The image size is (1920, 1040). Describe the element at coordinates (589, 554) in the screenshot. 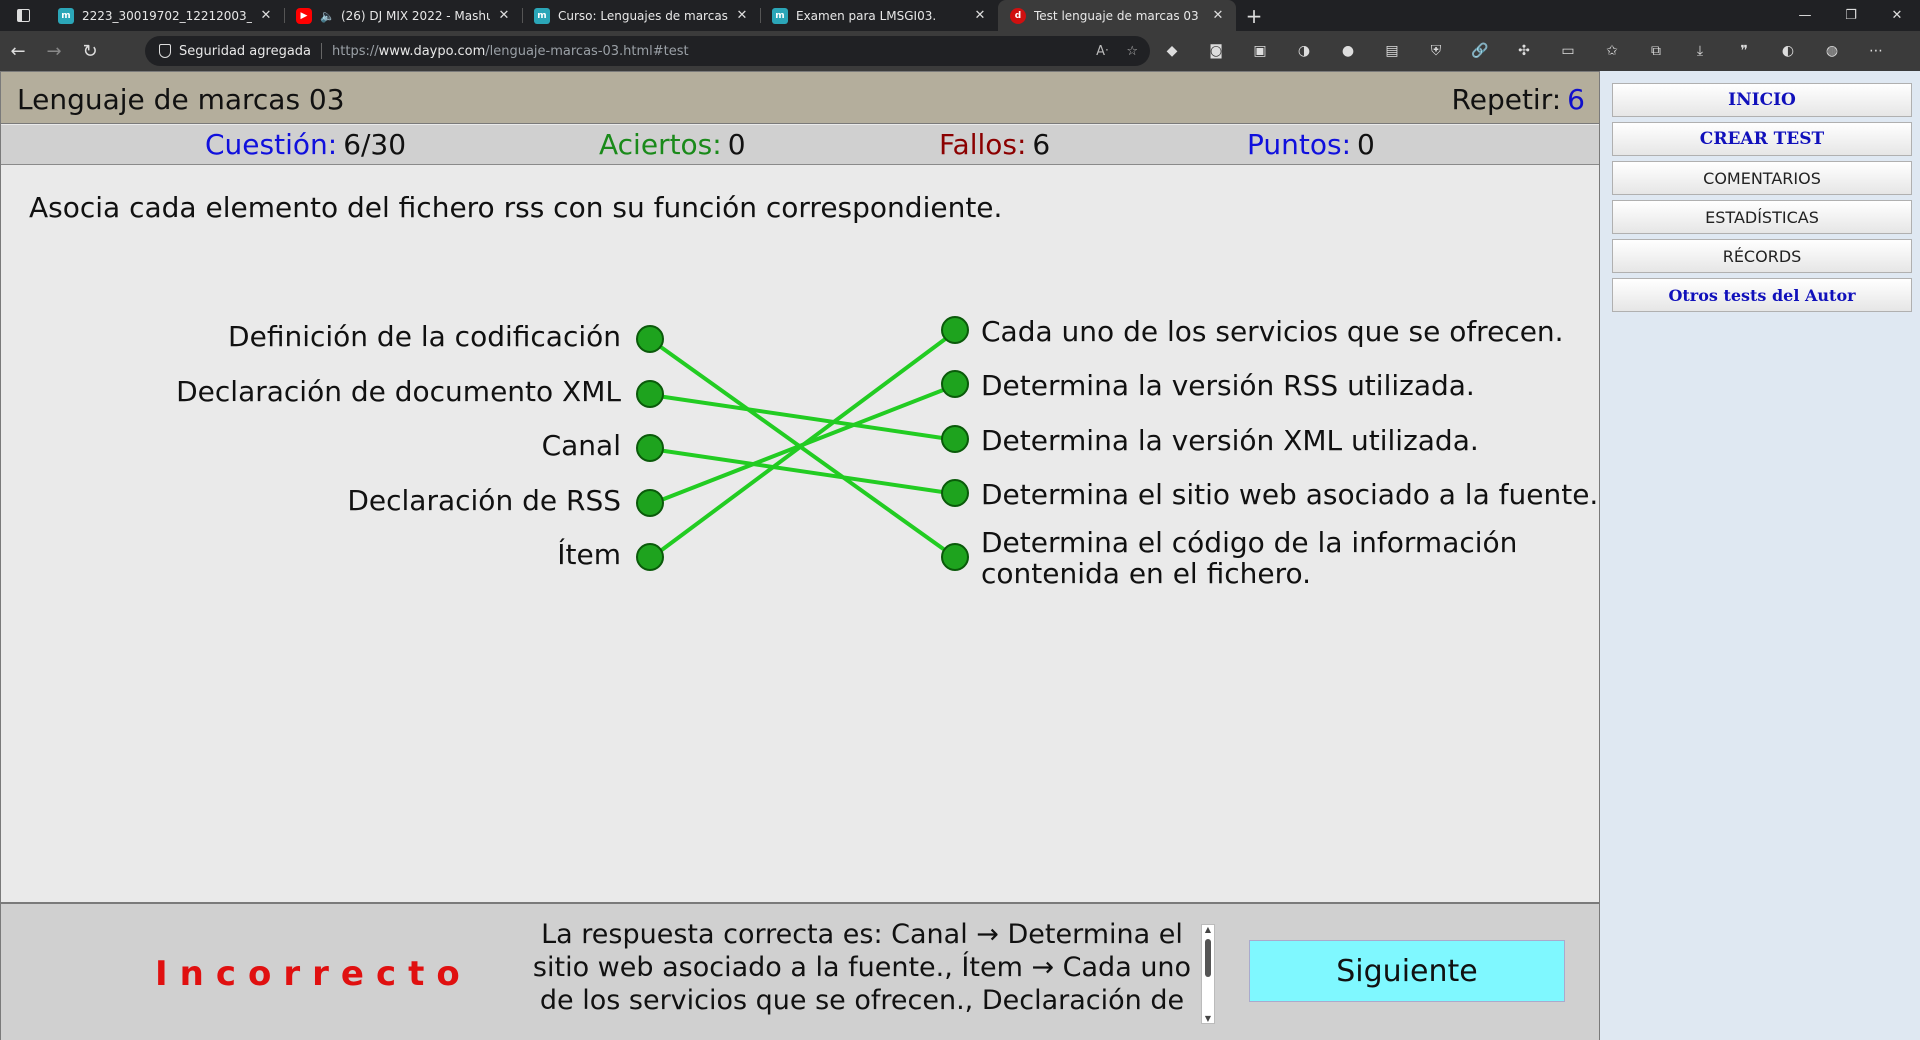

I see `left-item: Ítem` at that location.